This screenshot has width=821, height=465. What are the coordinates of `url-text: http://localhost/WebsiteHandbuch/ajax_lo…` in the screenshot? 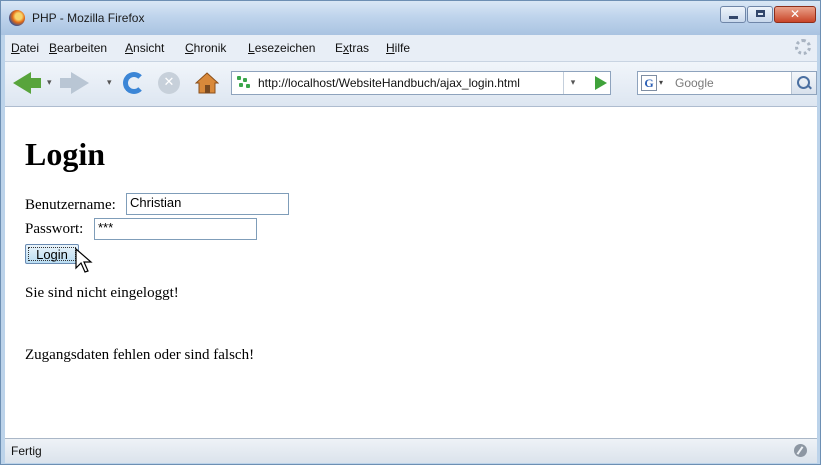 It's located at (389, 83).